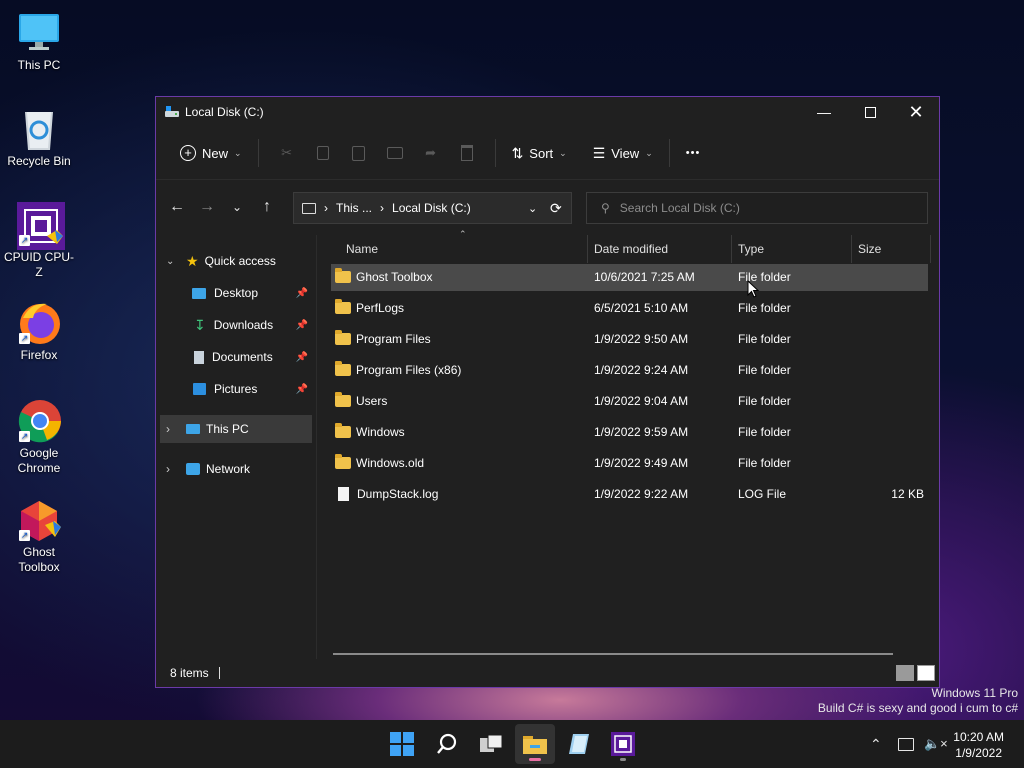 The image size is (1024, 768). I want to click on arrow-up-icon: ↑, so click(267, 206).